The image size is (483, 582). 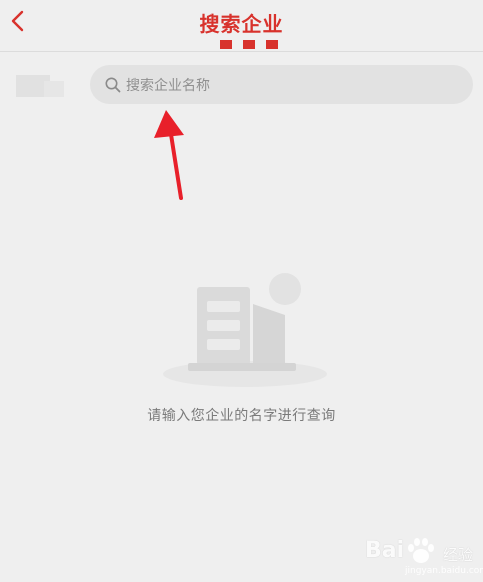 I want to click on location-blurred-label, so click(x=54, y=89).